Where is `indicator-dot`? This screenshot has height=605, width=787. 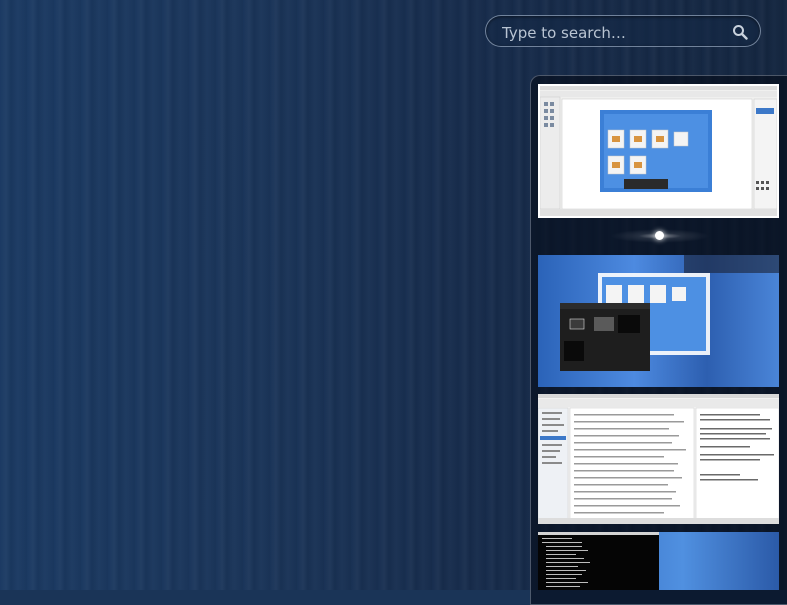 indicator-dot is located at coordinates (659, 235).